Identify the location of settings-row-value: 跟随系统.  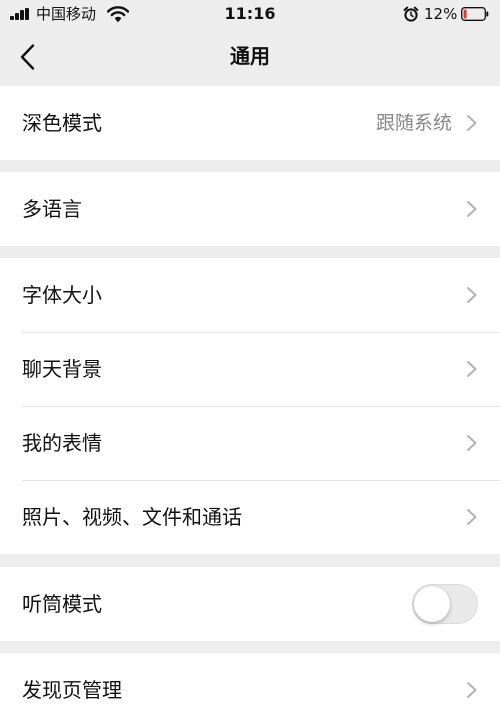
(413, 123).